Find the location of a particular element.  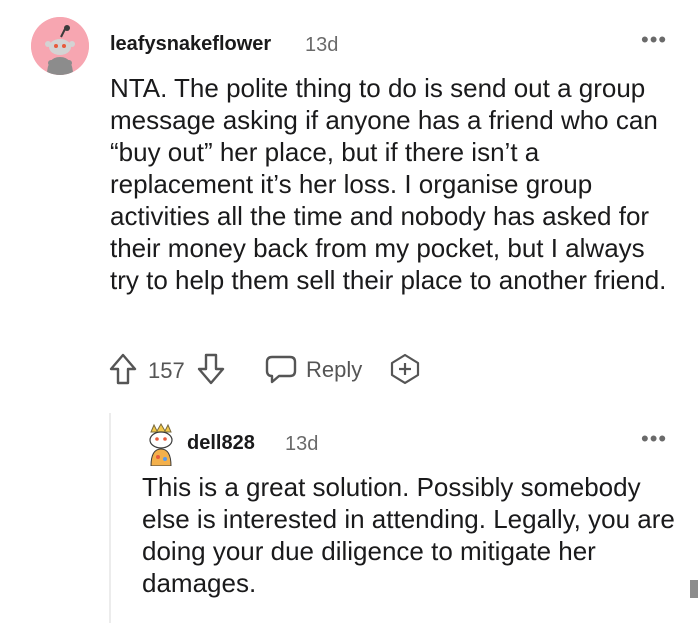

speech-bubble-icon is located at coordinates (281, 369).